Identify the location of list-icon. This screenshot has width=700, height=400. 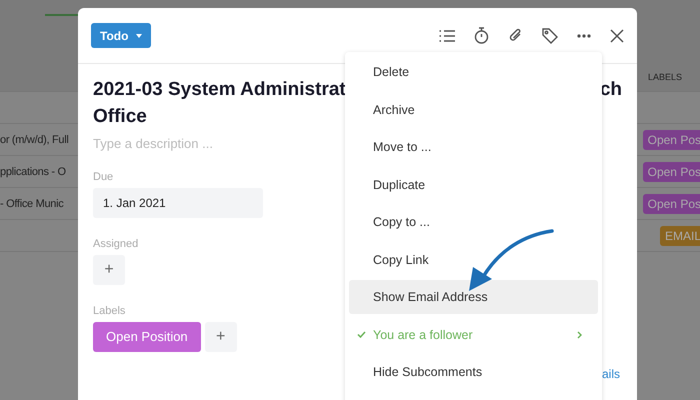
(447, 35).